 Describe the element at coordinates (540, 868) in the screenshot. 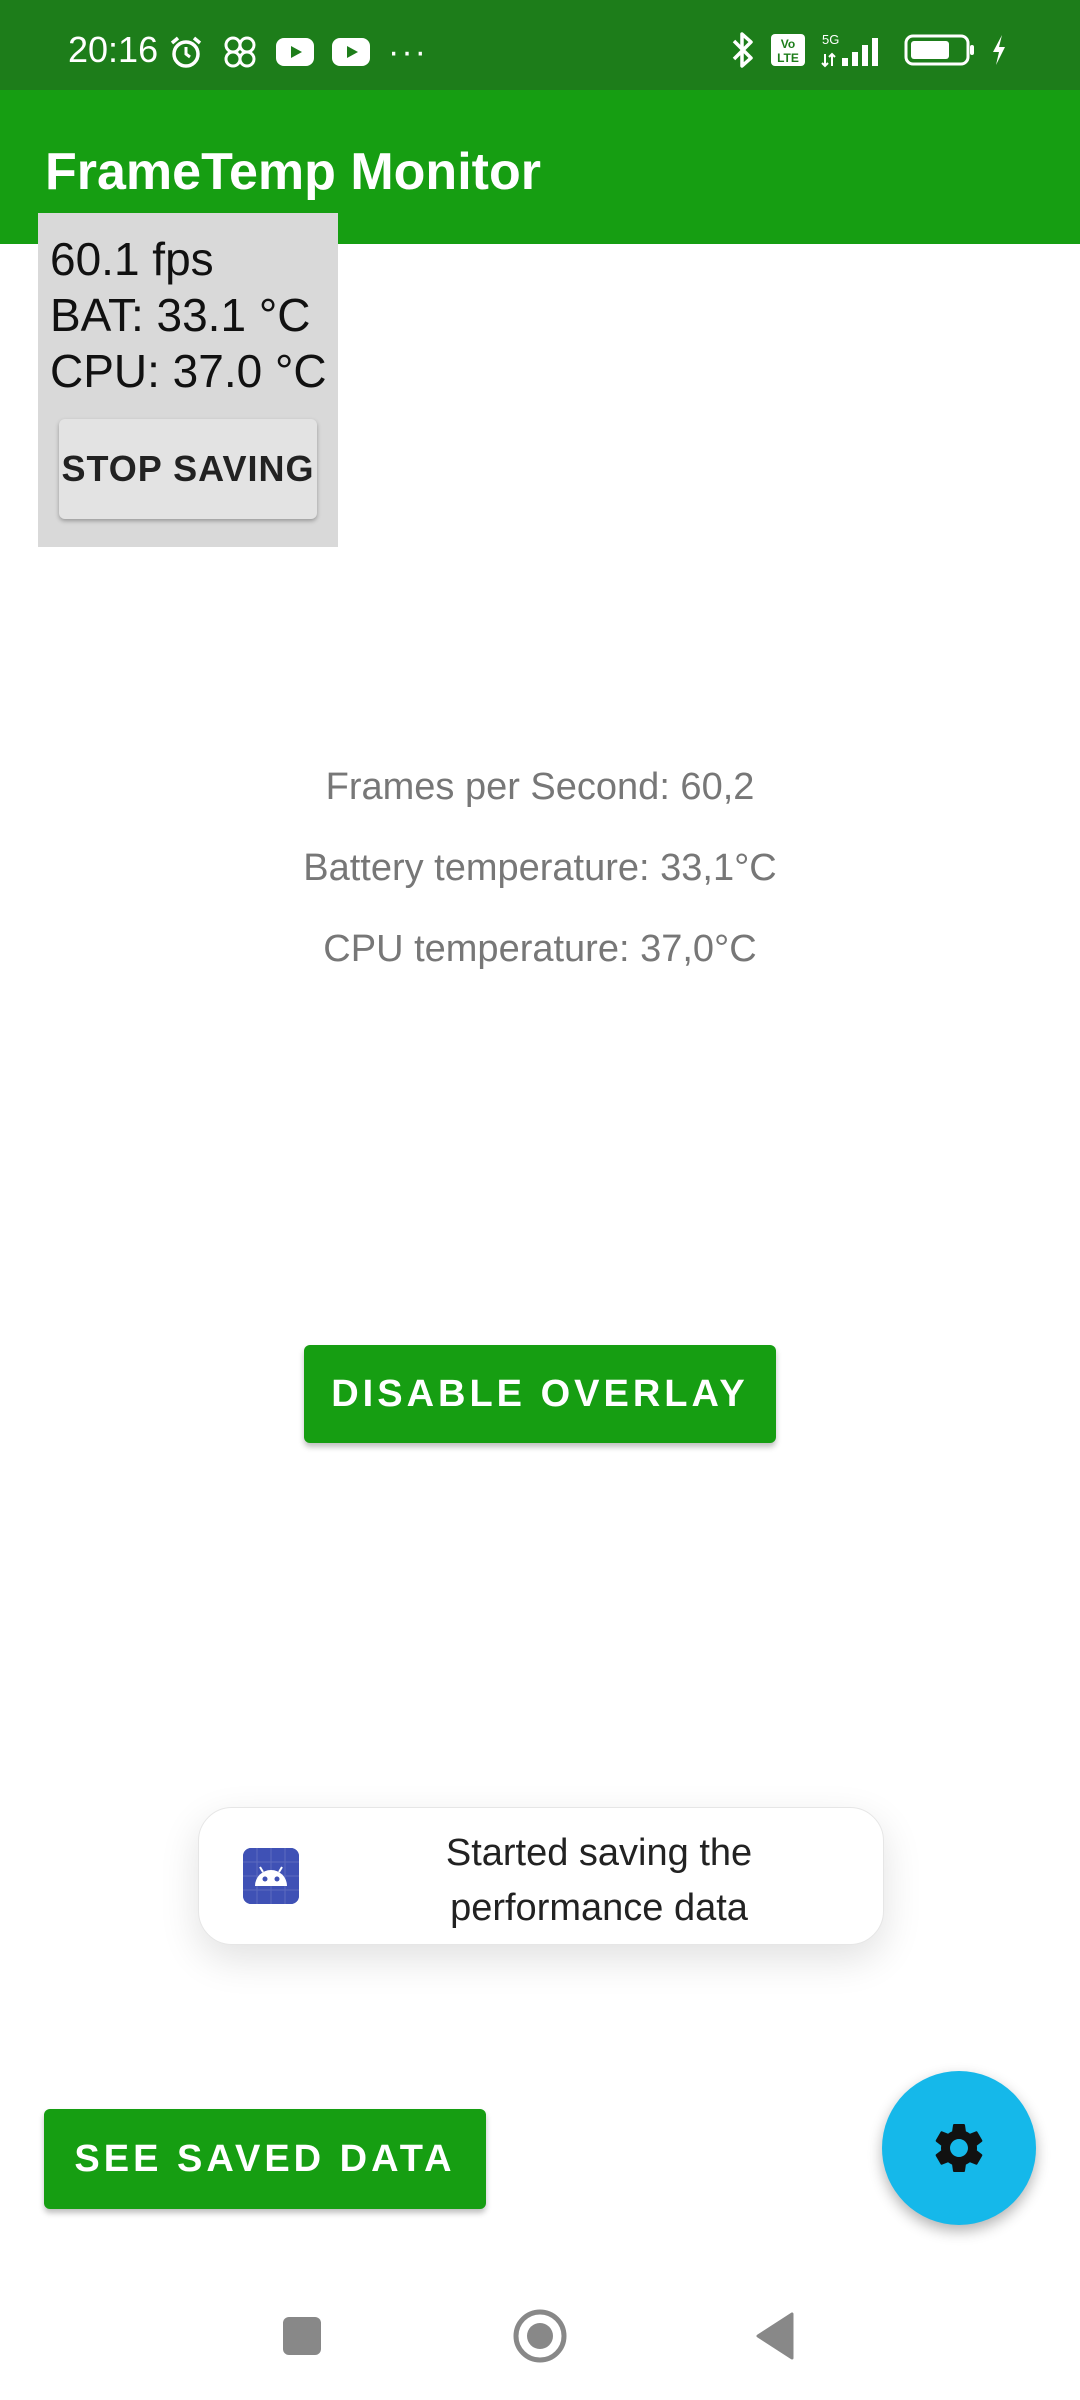

I see `battery-temp-stat: Battery temperature: 33,1°C` at that location.